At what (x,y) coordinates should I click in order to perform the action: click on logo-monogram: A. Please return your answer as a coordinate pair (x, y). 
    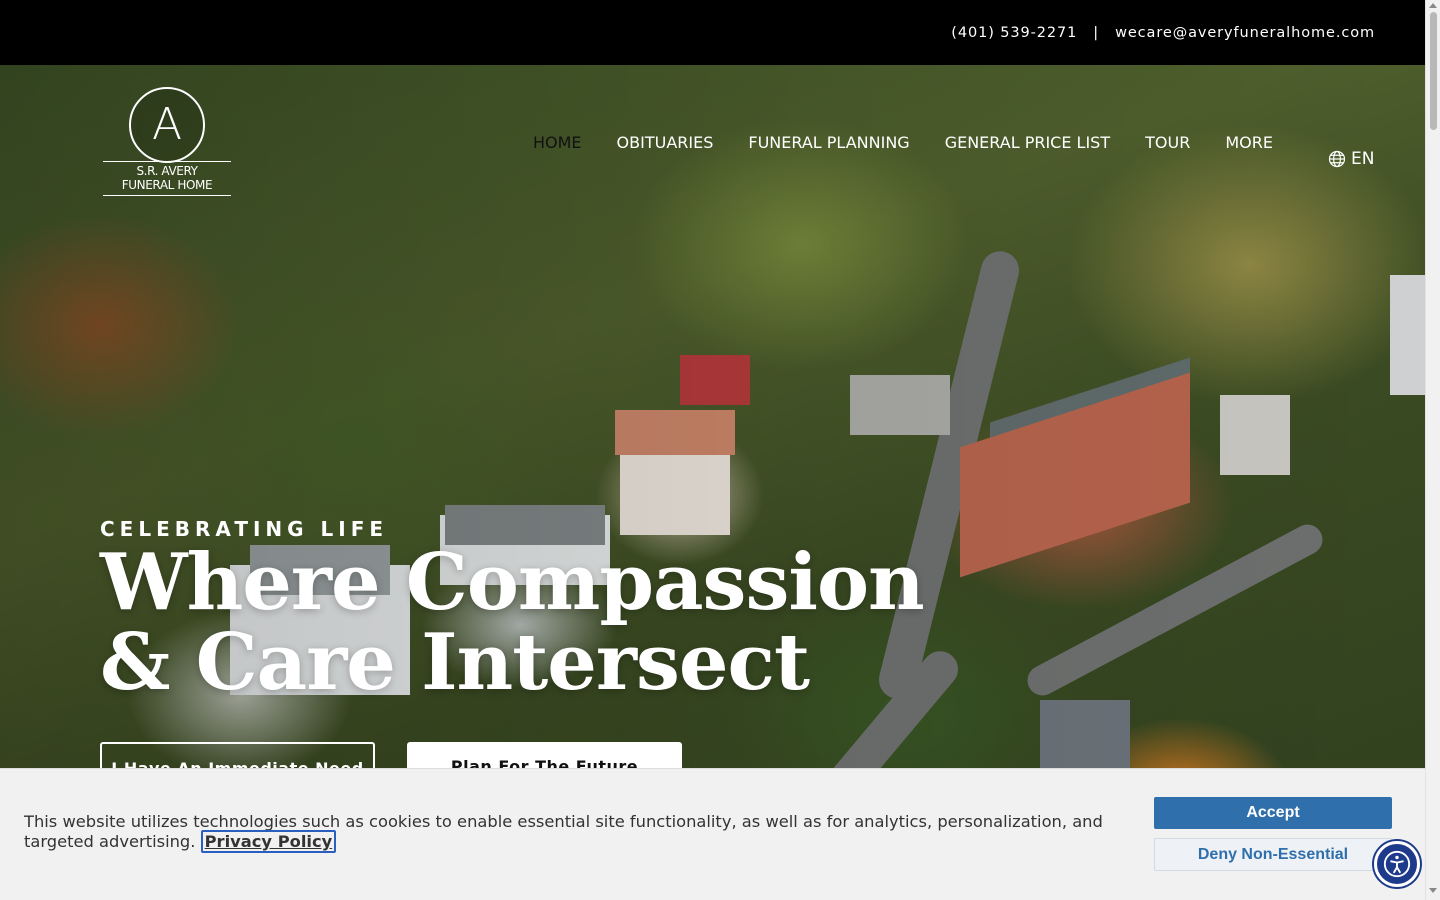
    Looking at the image, I should click on (167, 125).